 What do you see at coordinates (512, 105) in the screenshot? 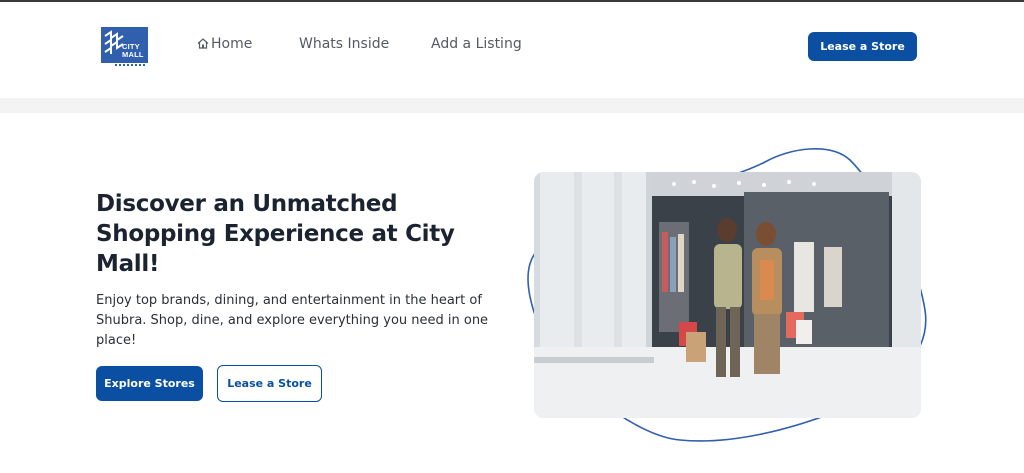
I see `header-divider-band` at bounding box center [512, 105].